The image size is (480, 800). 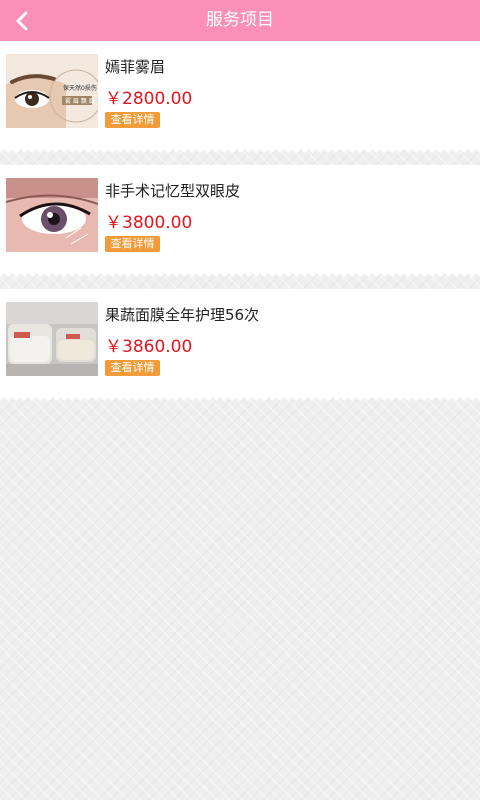 What do you see at coordinates (240, 95) in the screenshot?
I see `service-item-eyebrow: 保天然0损伤 雾 眉 飘 眉 嫣菲雾眉 ￥2800.00 查看详情` at bounding box center [240, 95].